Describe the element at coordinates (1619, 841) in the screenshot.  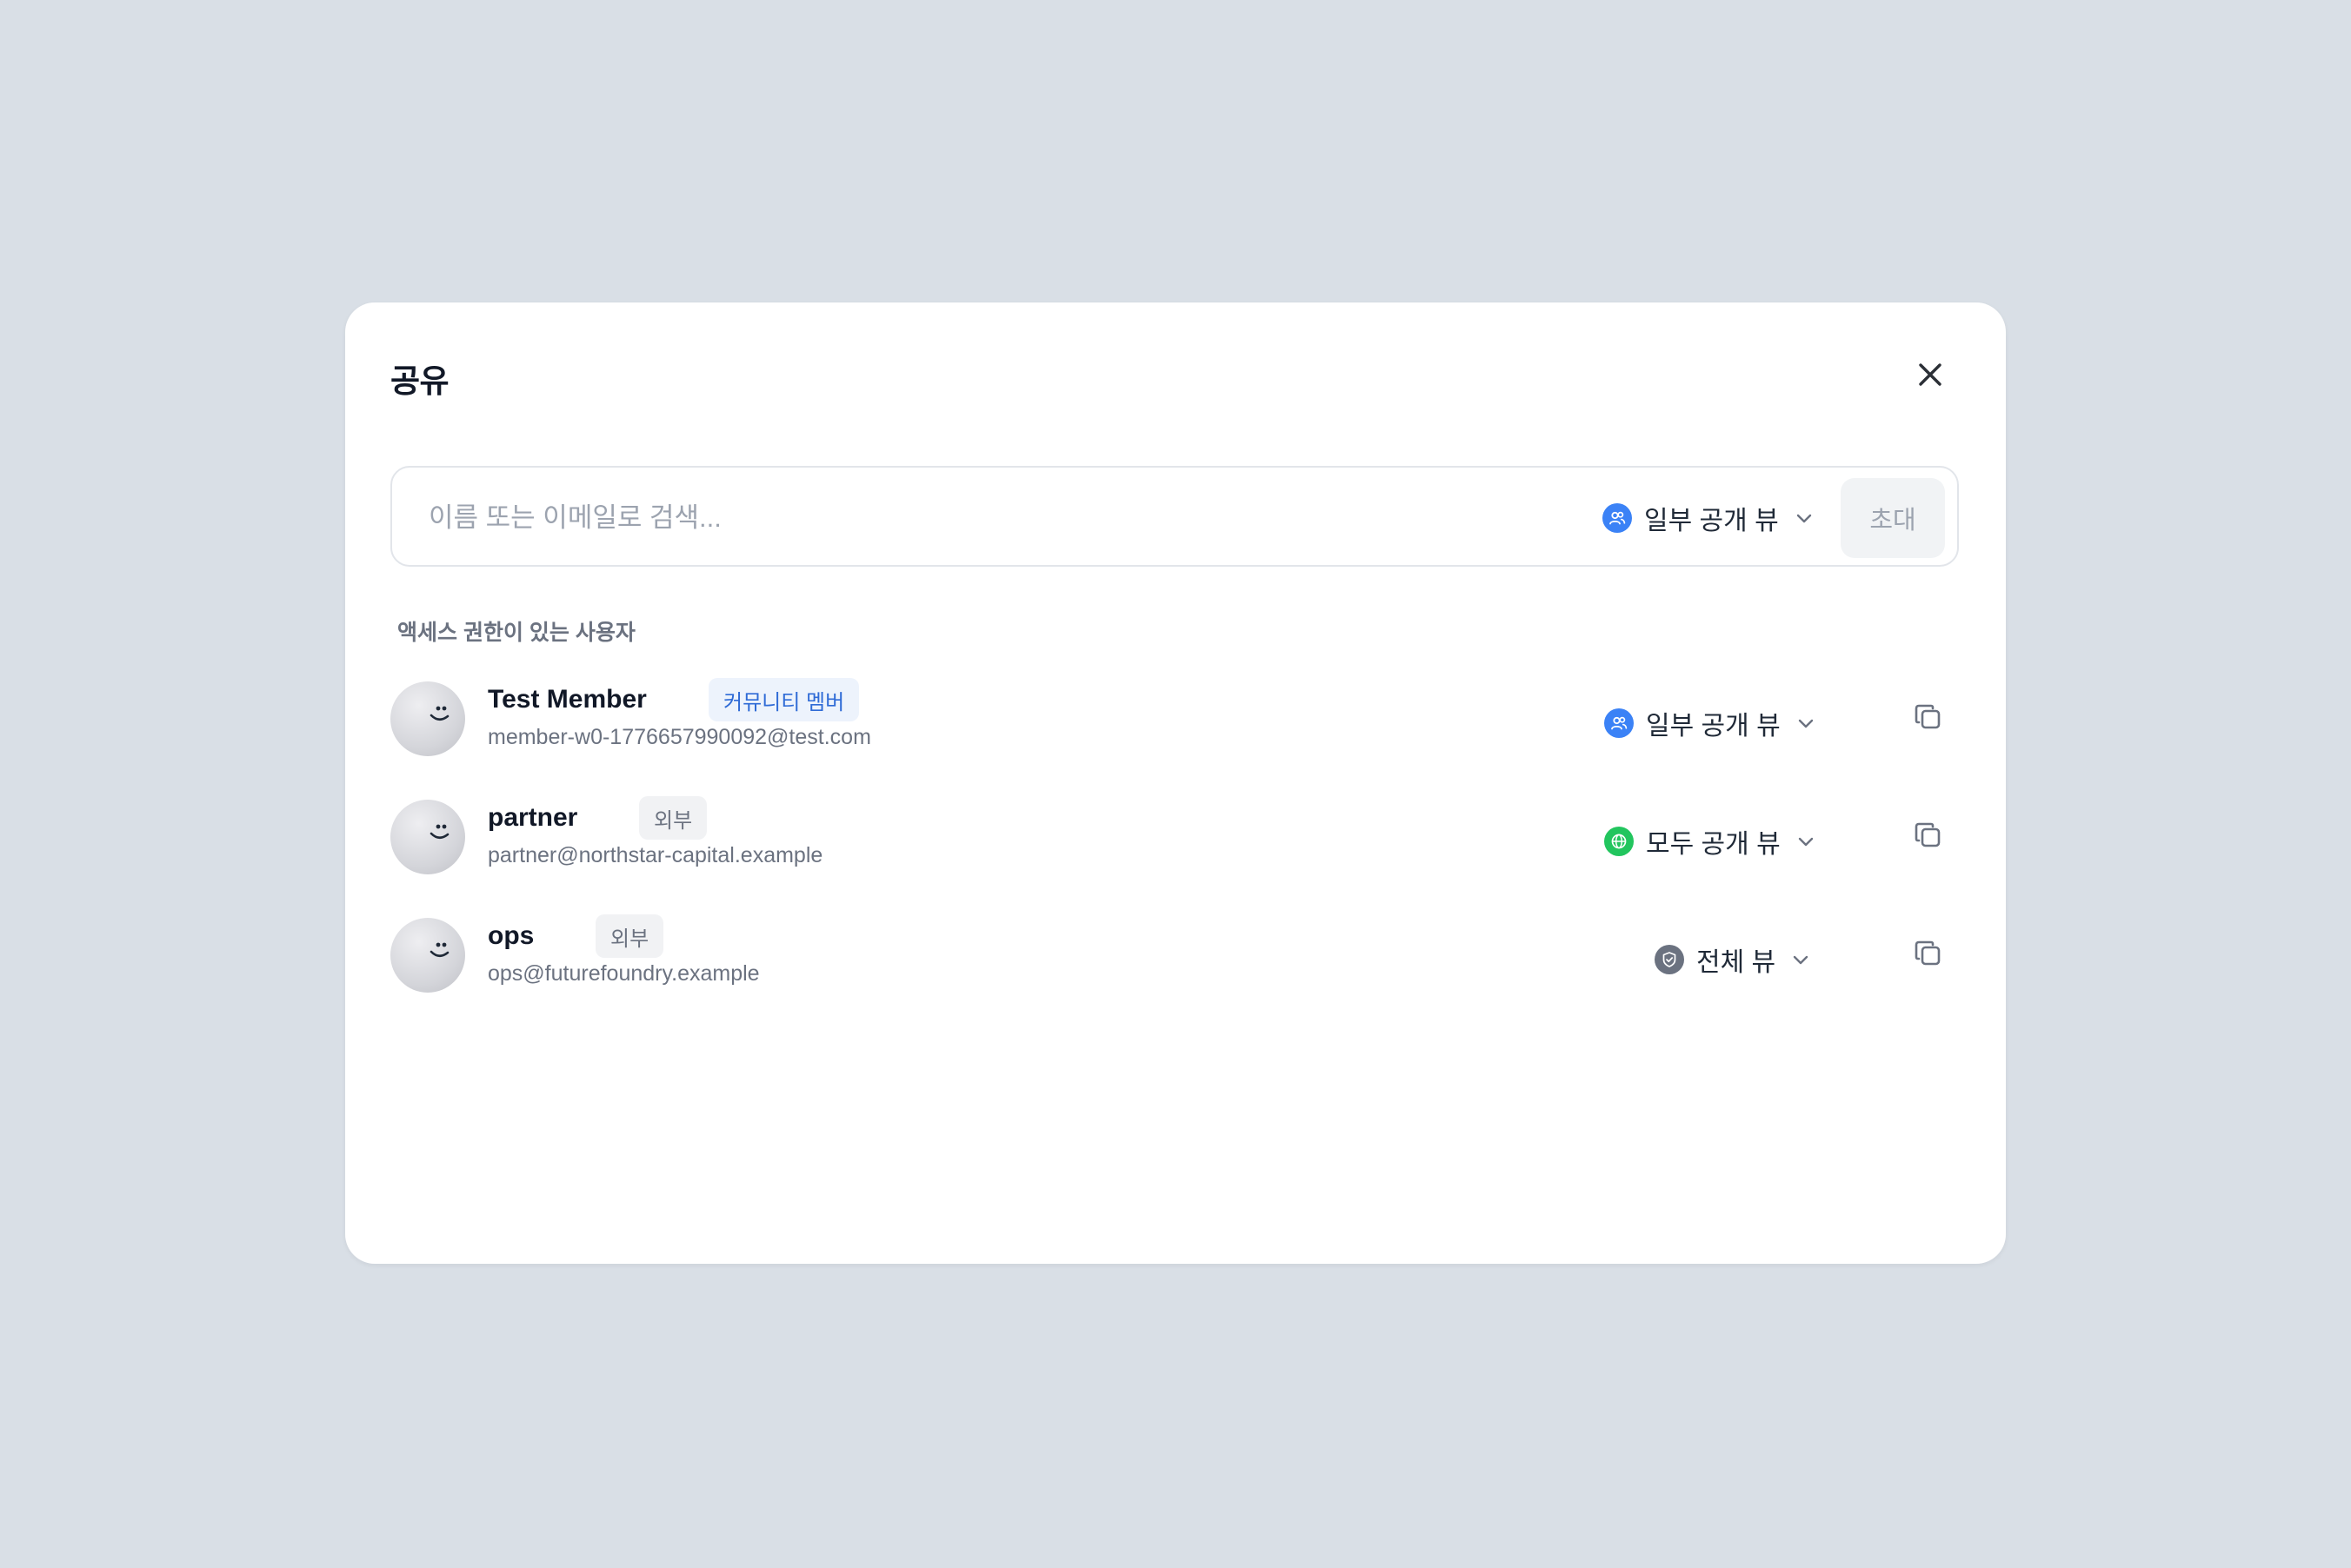
I see `globe-icon` at that location.